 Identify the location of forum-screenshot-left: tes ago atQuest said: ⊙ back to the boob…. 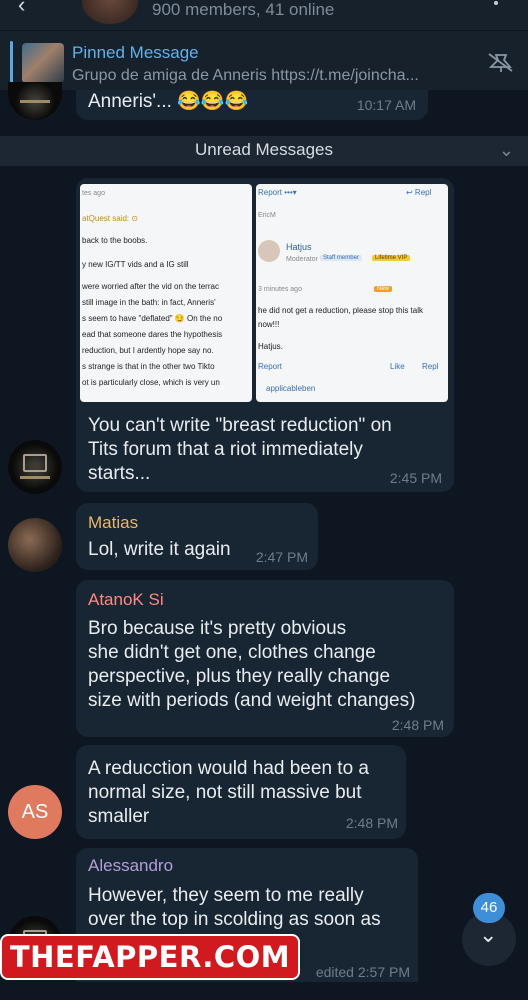
(166, 293).